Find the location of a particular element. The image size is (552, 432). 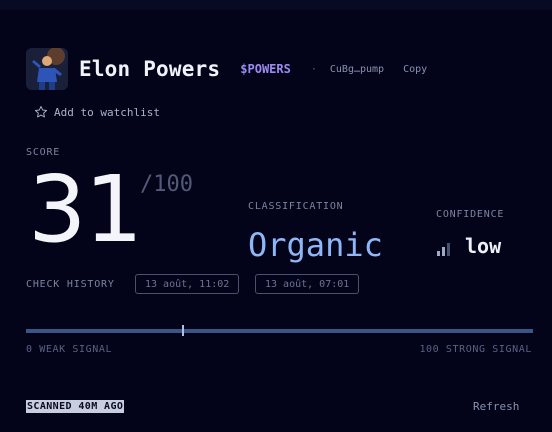

check-history-label: CHECK HISTORY is located at coordinates (70, 284).